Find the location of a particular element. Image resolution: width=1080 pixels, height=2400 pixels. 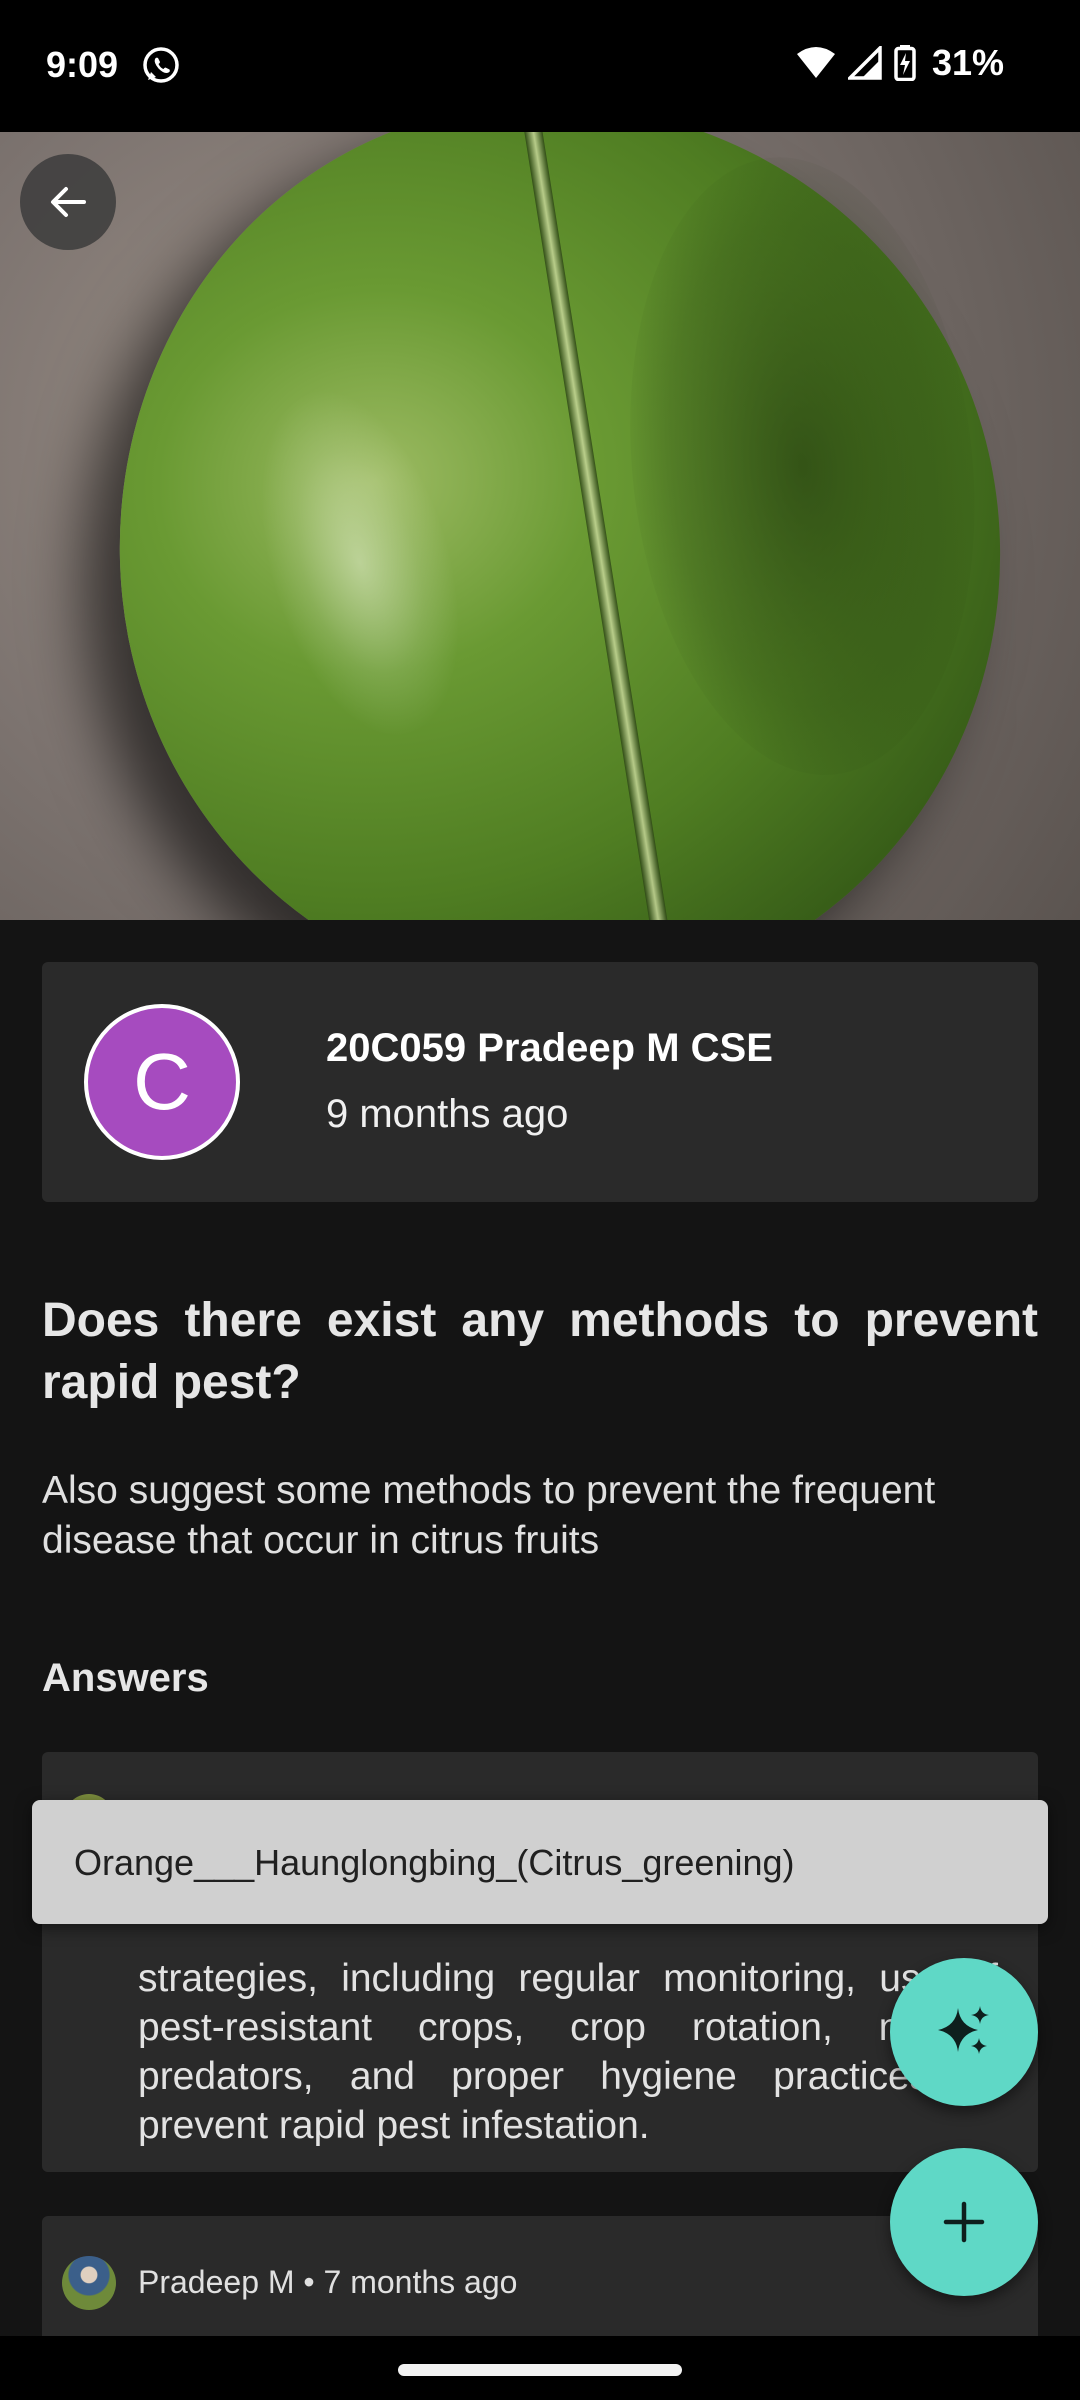

ai-answer-button is located at coordinates (964, 2032).